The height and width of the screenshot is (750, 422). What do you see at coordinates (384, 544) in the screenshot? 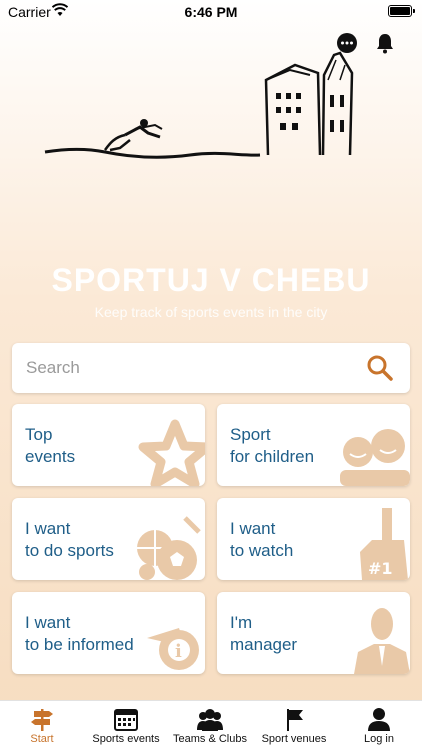
I see `foam-finger-icon: #1` at bounding box center [384, 544].